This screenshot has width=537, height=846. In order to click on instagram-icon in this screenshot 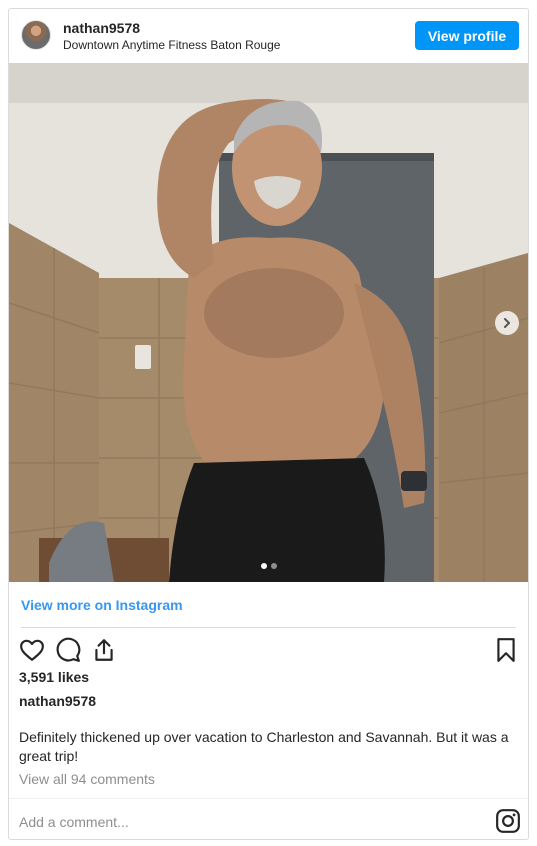, I will do `click(508, 821)`.